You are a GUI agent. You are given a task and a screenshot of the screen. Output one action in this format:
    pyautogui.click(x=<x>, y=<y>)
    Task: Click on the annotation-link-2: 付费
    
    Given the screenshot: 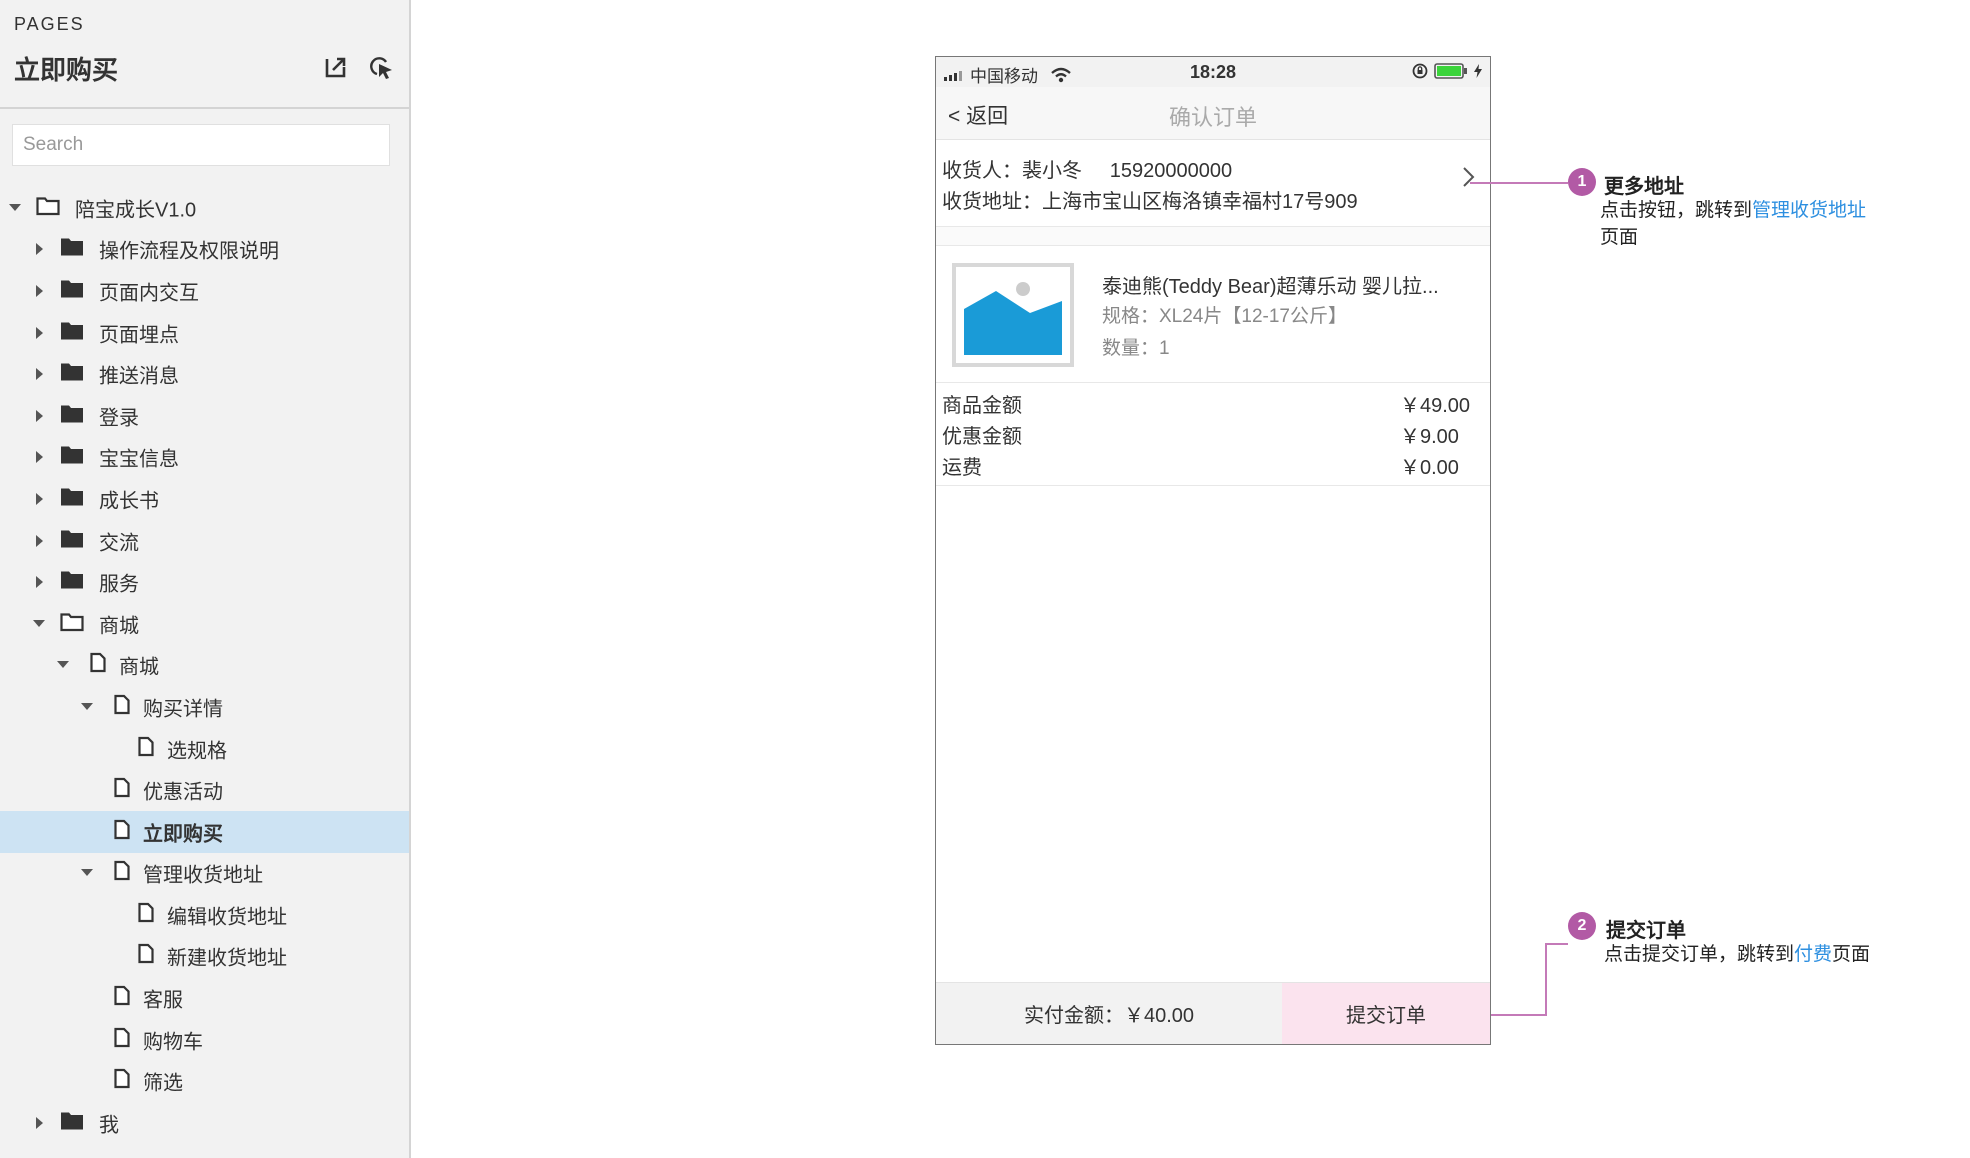 What is the action you would take?
    pyautogui.click(x=1813, y=954)
    